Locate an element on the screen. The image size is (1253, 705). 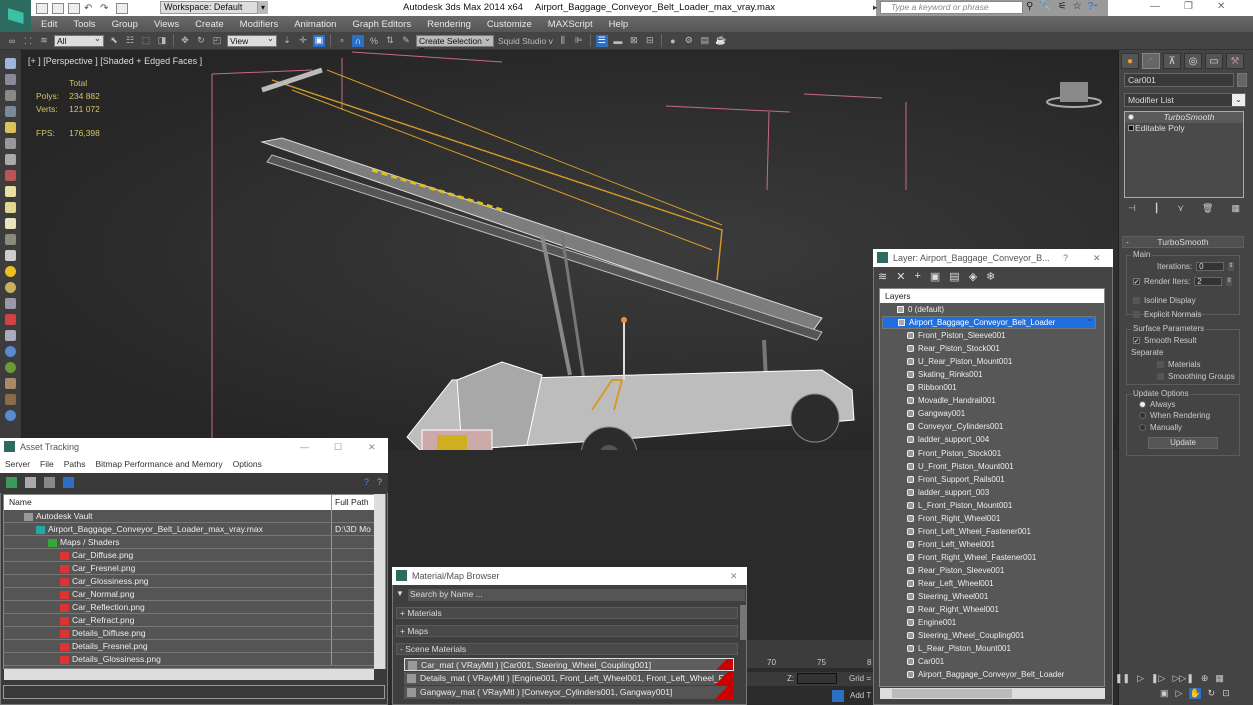
delete-layer-icon: ✕ is located at coordinates (900, 276).